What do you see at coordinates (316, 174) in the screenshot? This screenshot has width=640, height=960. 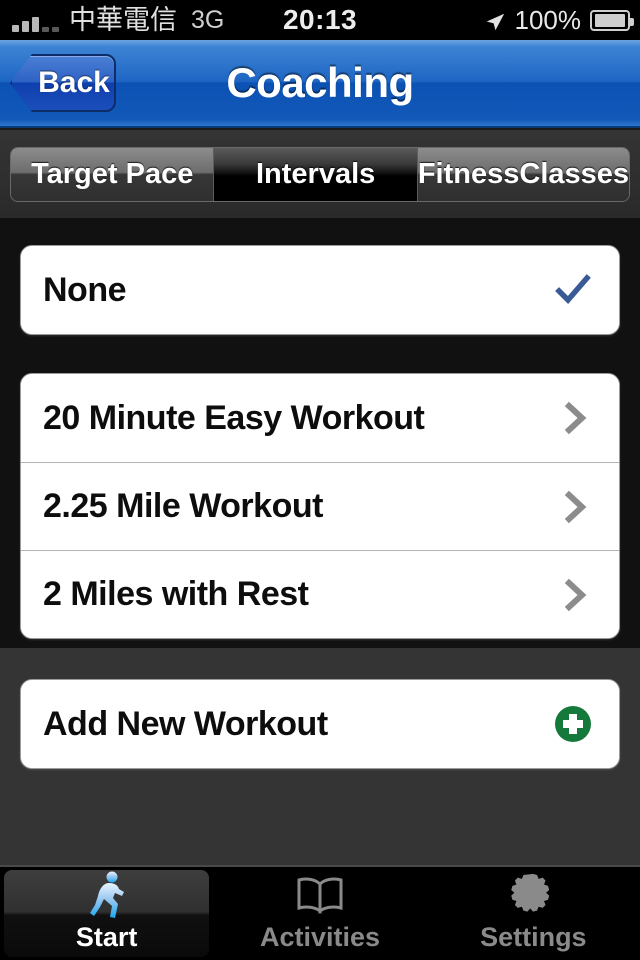 I see `tab-intervals: Intervals` at bounding box center [316, 174].